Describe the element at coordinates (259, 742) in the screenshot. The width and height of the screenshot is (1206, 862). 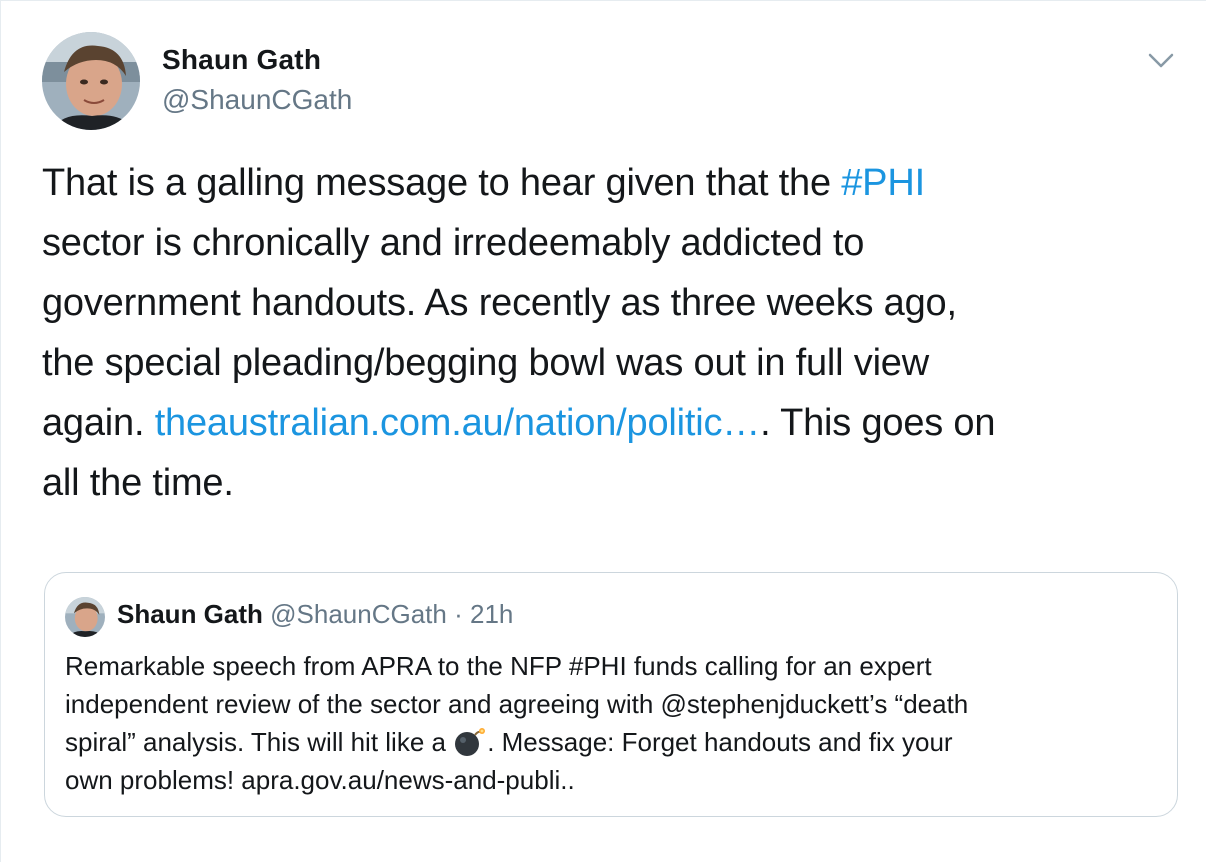
I see `quoted-text-segment: spiral” analysis. This will hit like a` at that location.